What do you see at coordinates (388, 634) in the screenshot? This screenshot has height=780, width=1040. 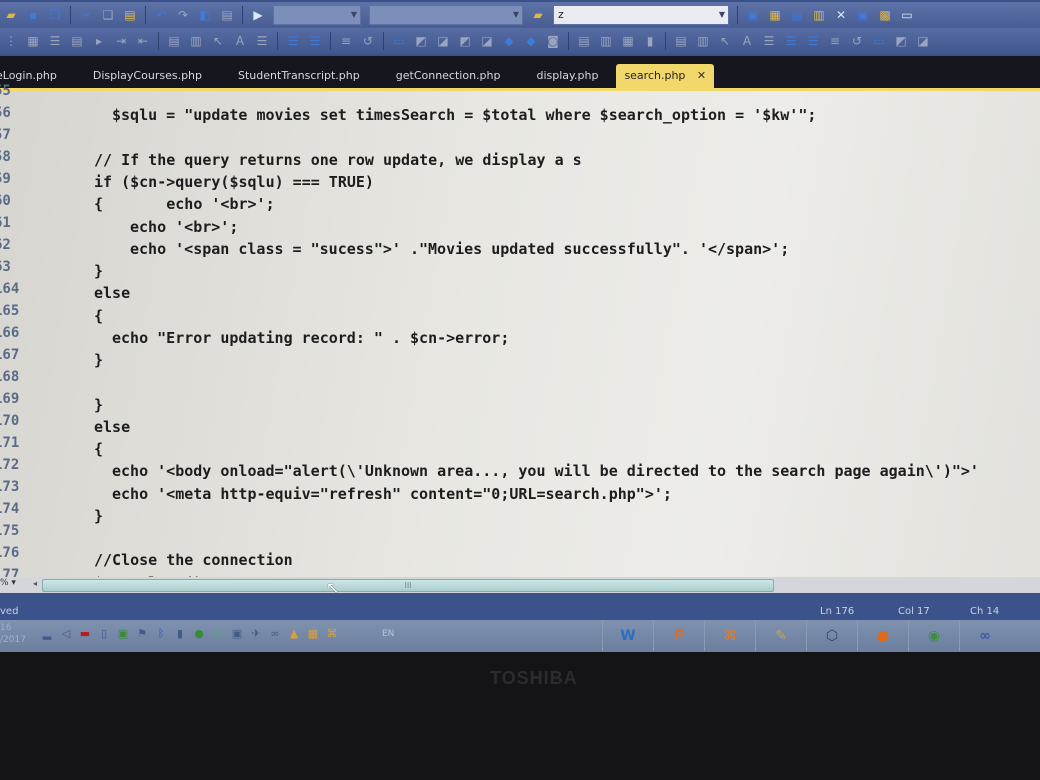 I see `language-indicator: EN` at bounding box center [388, 634].